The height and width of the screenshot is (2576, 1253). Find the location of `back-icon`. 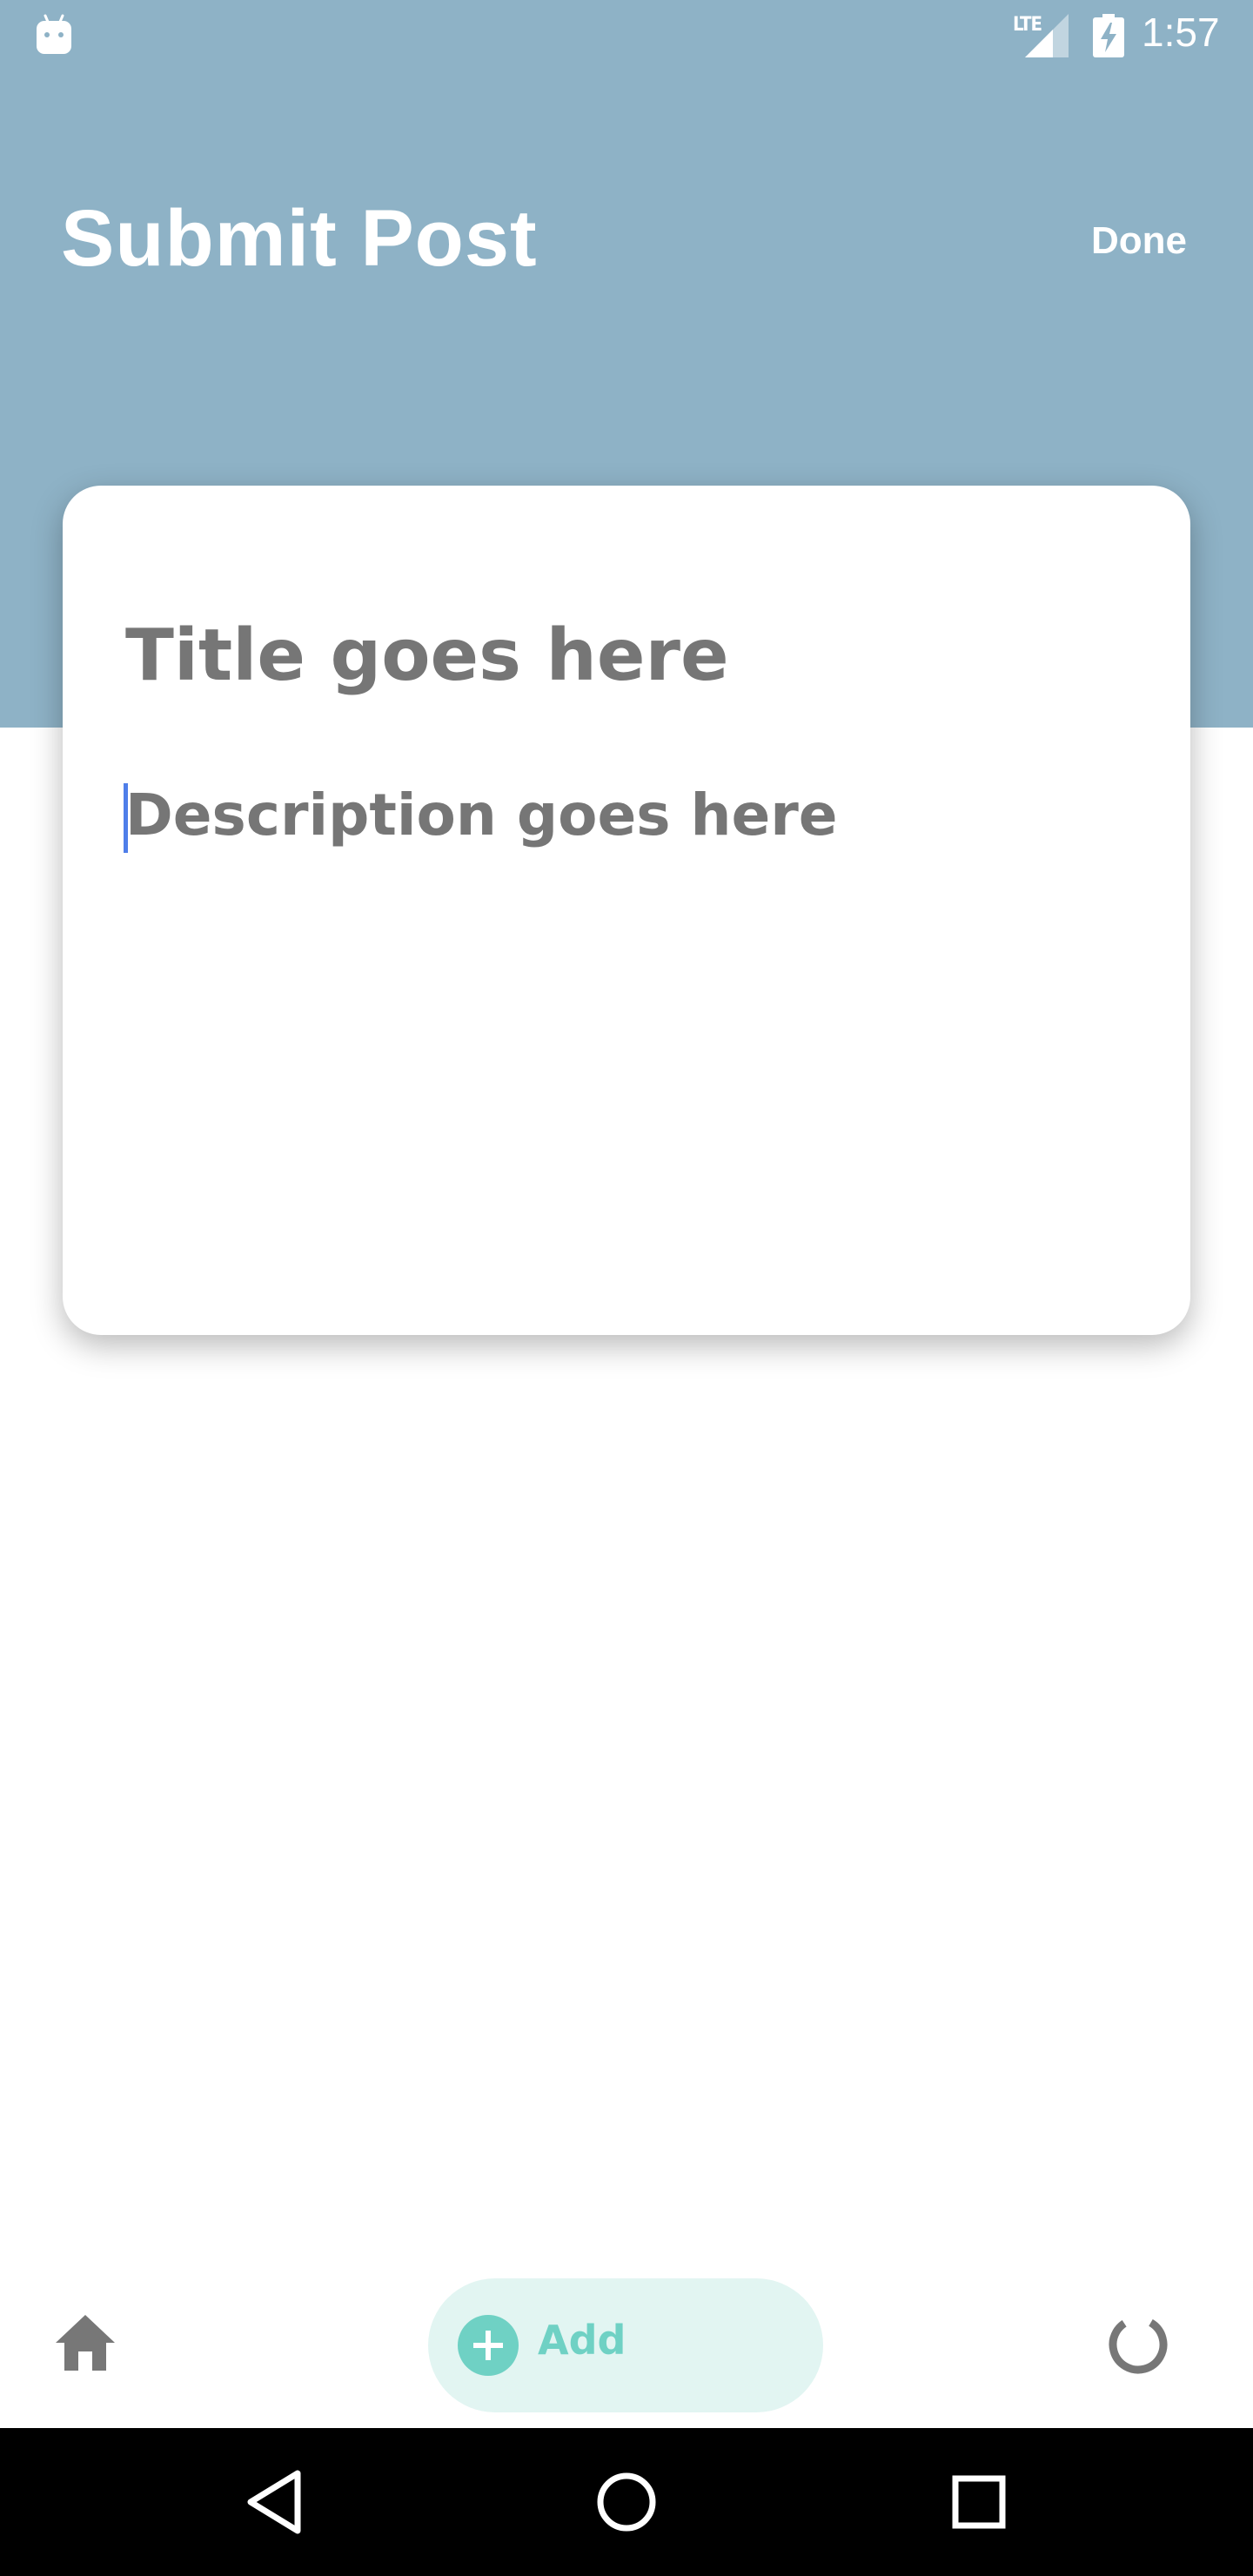

back-icon is located at coordinates (274, 2502).